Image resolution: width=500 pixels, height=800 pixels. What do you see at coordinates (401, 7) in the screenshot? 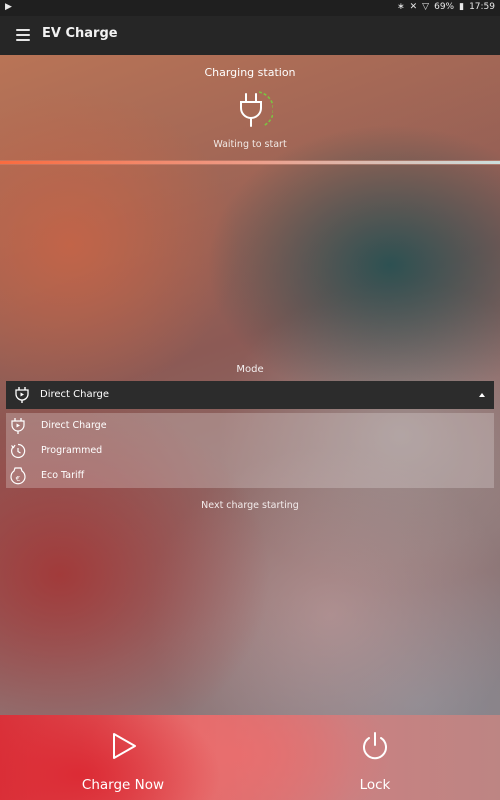
I see `bluetooth-icon: ∗` at bounding box center [401, 7].